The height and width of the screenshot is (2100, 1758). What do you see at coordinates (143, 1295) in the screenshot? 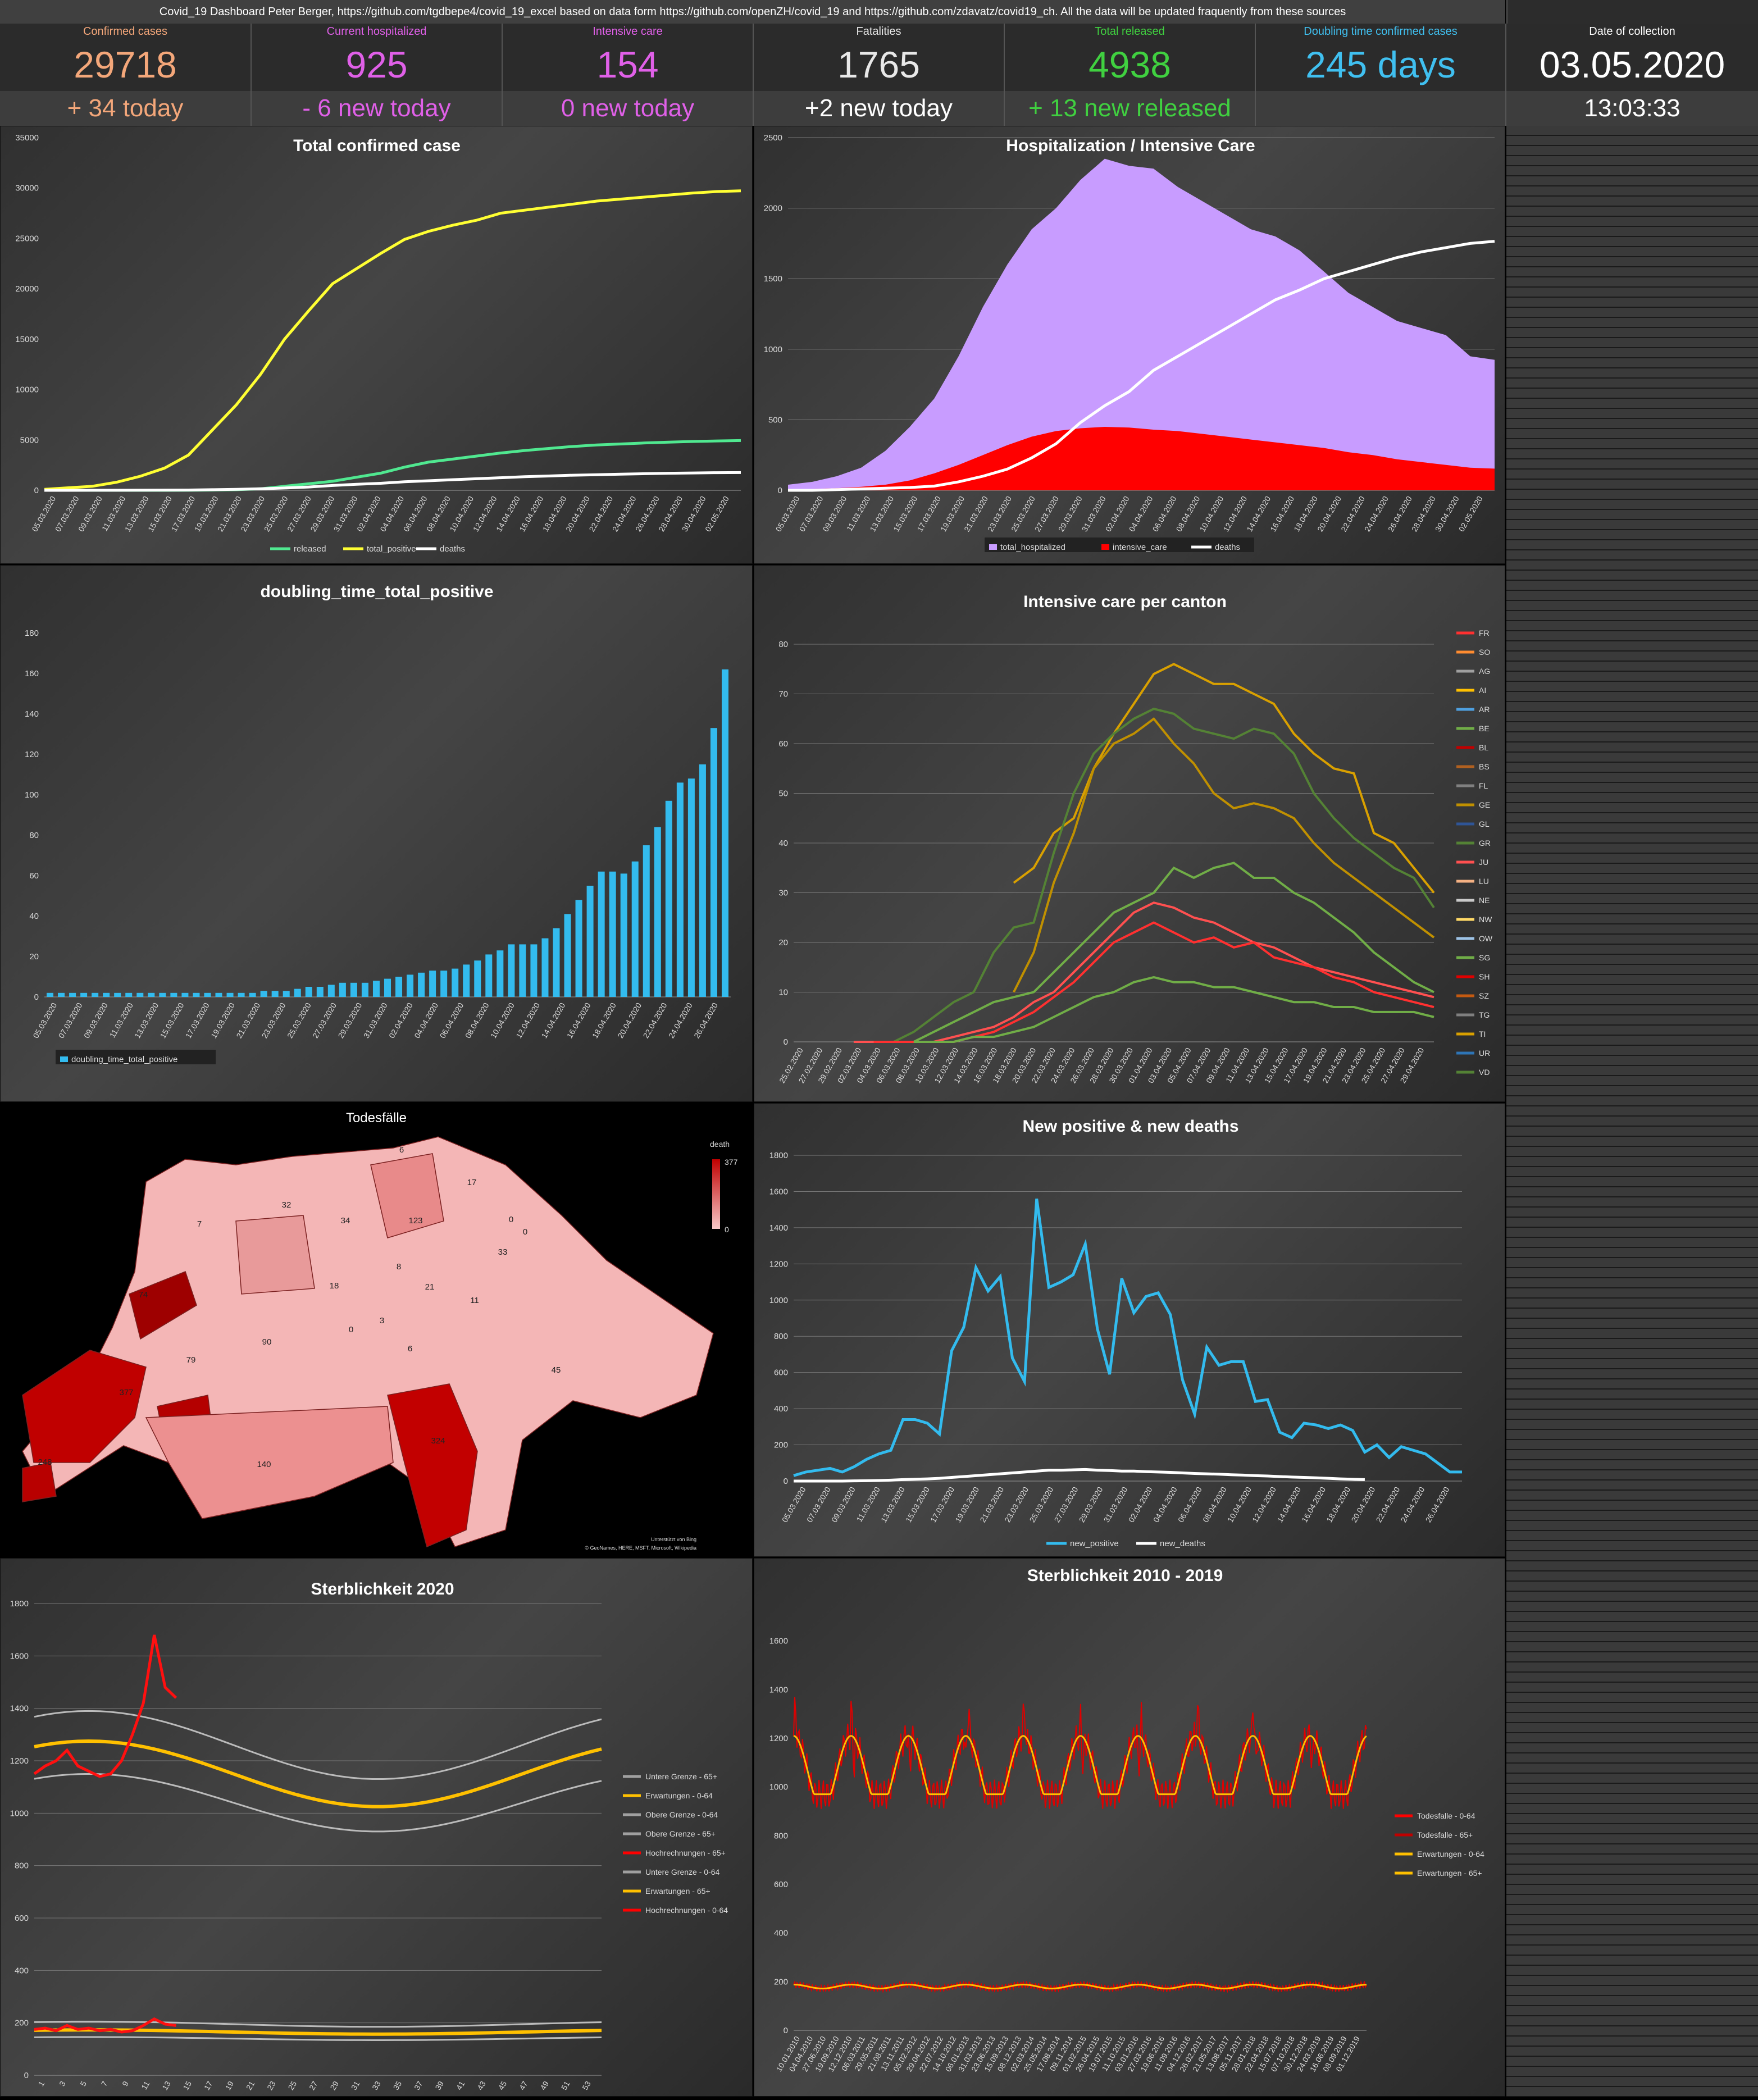
I see `canton-death-count: 74` at bounding box center [143, 1295].